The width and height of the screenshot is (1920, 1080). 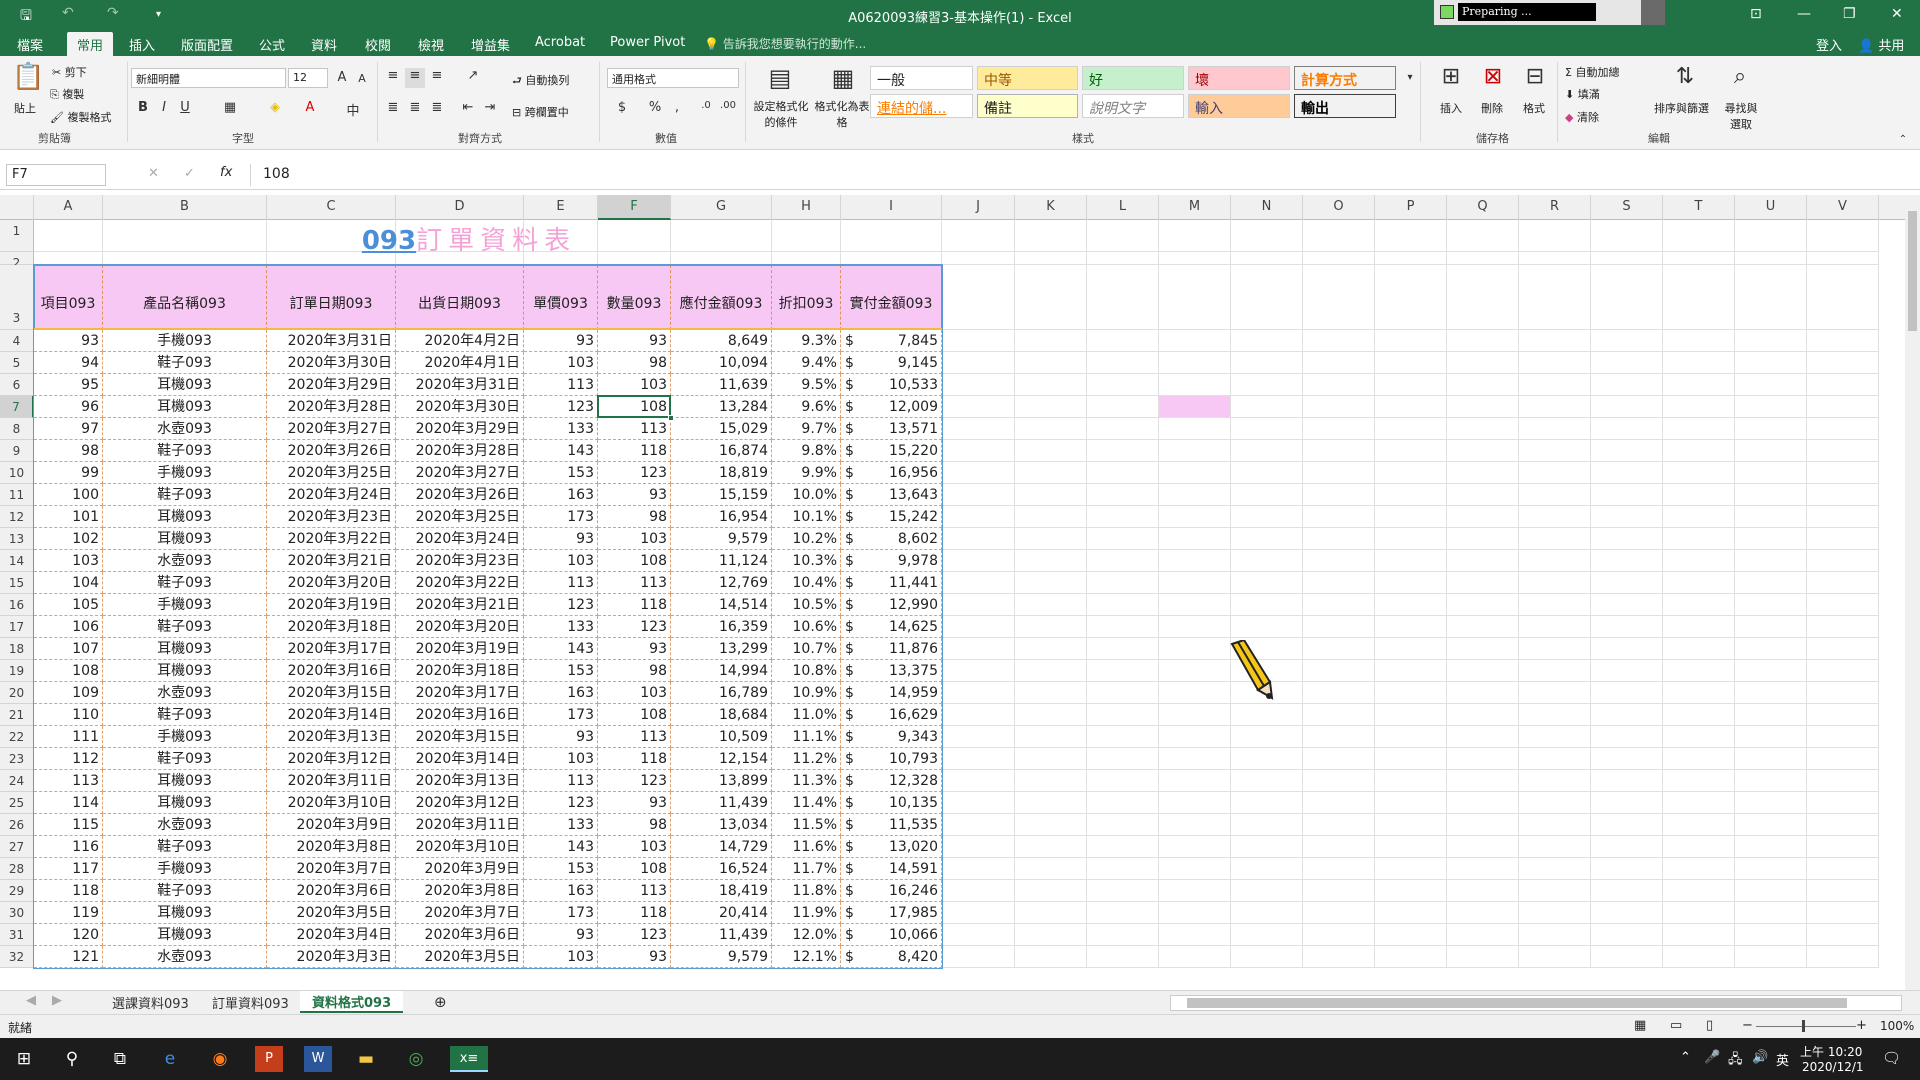 I want to click on powerpoint-icon: P, so click(x=269, y=1059).